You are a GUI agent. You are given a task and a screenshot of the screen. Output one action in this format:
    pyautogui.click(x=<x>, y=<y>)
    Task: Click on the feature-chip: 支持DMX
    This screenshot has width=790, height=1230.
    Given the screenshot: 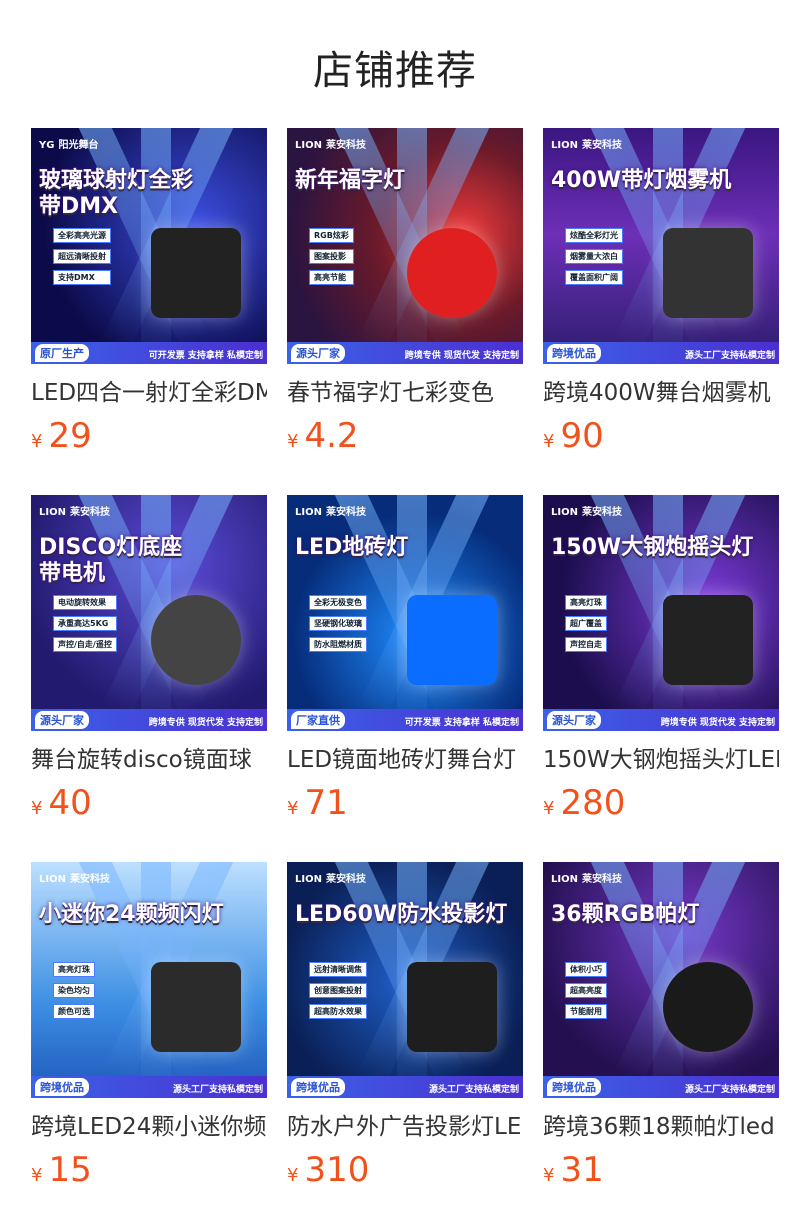 What is the action you would take?
    pyautogui.click(x=82, y=277)
    